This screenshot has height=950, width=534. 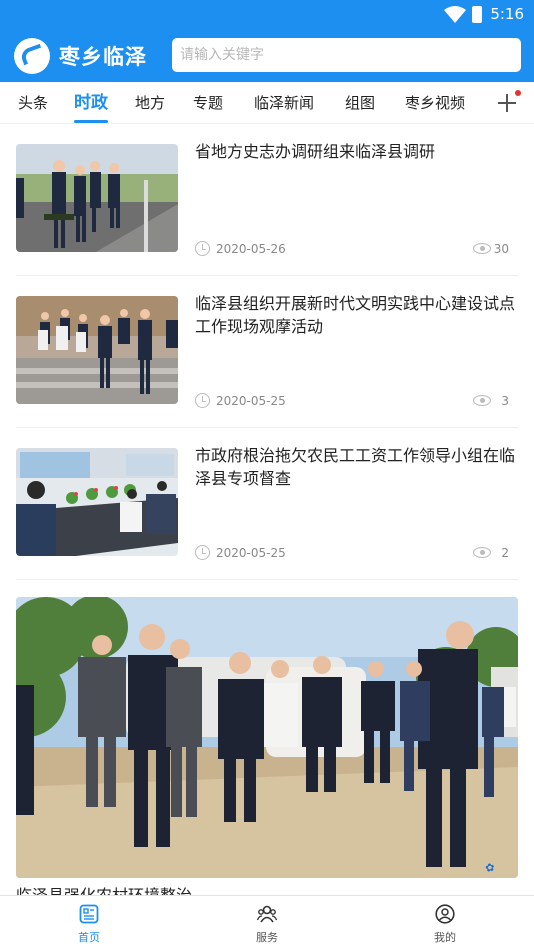 What do you see at coordinates (150, 103) in the screenshot?
I see `tab-local: 地方` at bounding box center [150, 103].